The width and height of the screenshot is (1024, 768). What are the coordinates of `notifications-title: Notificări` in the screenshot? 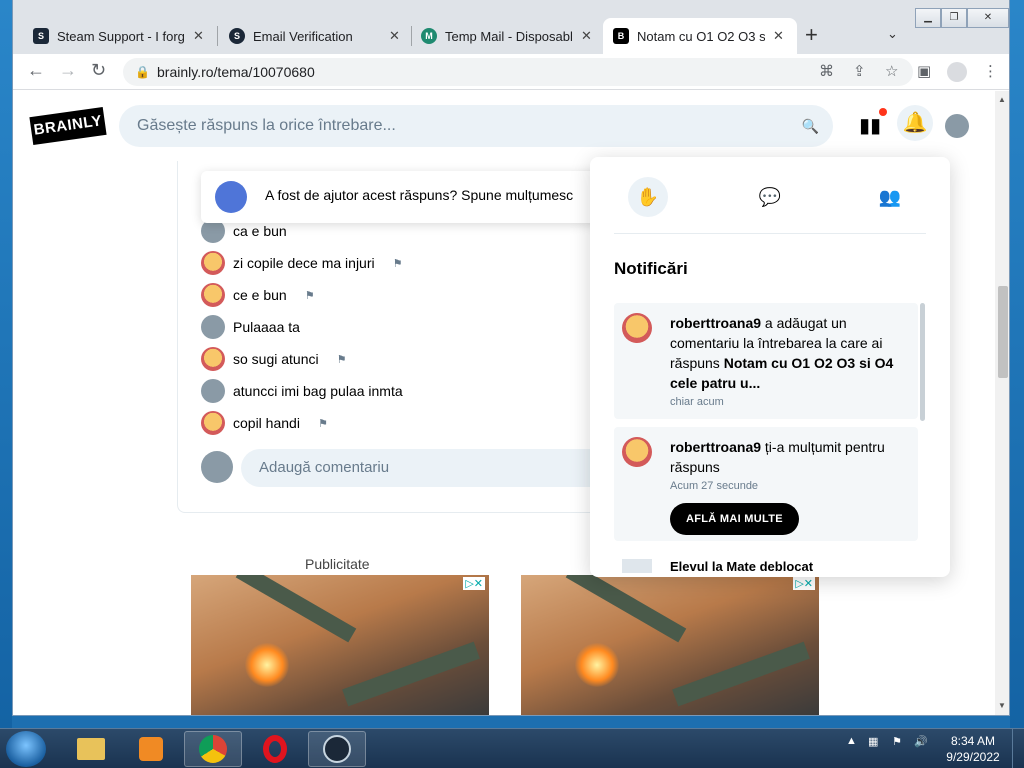 It's located at (651, 268).